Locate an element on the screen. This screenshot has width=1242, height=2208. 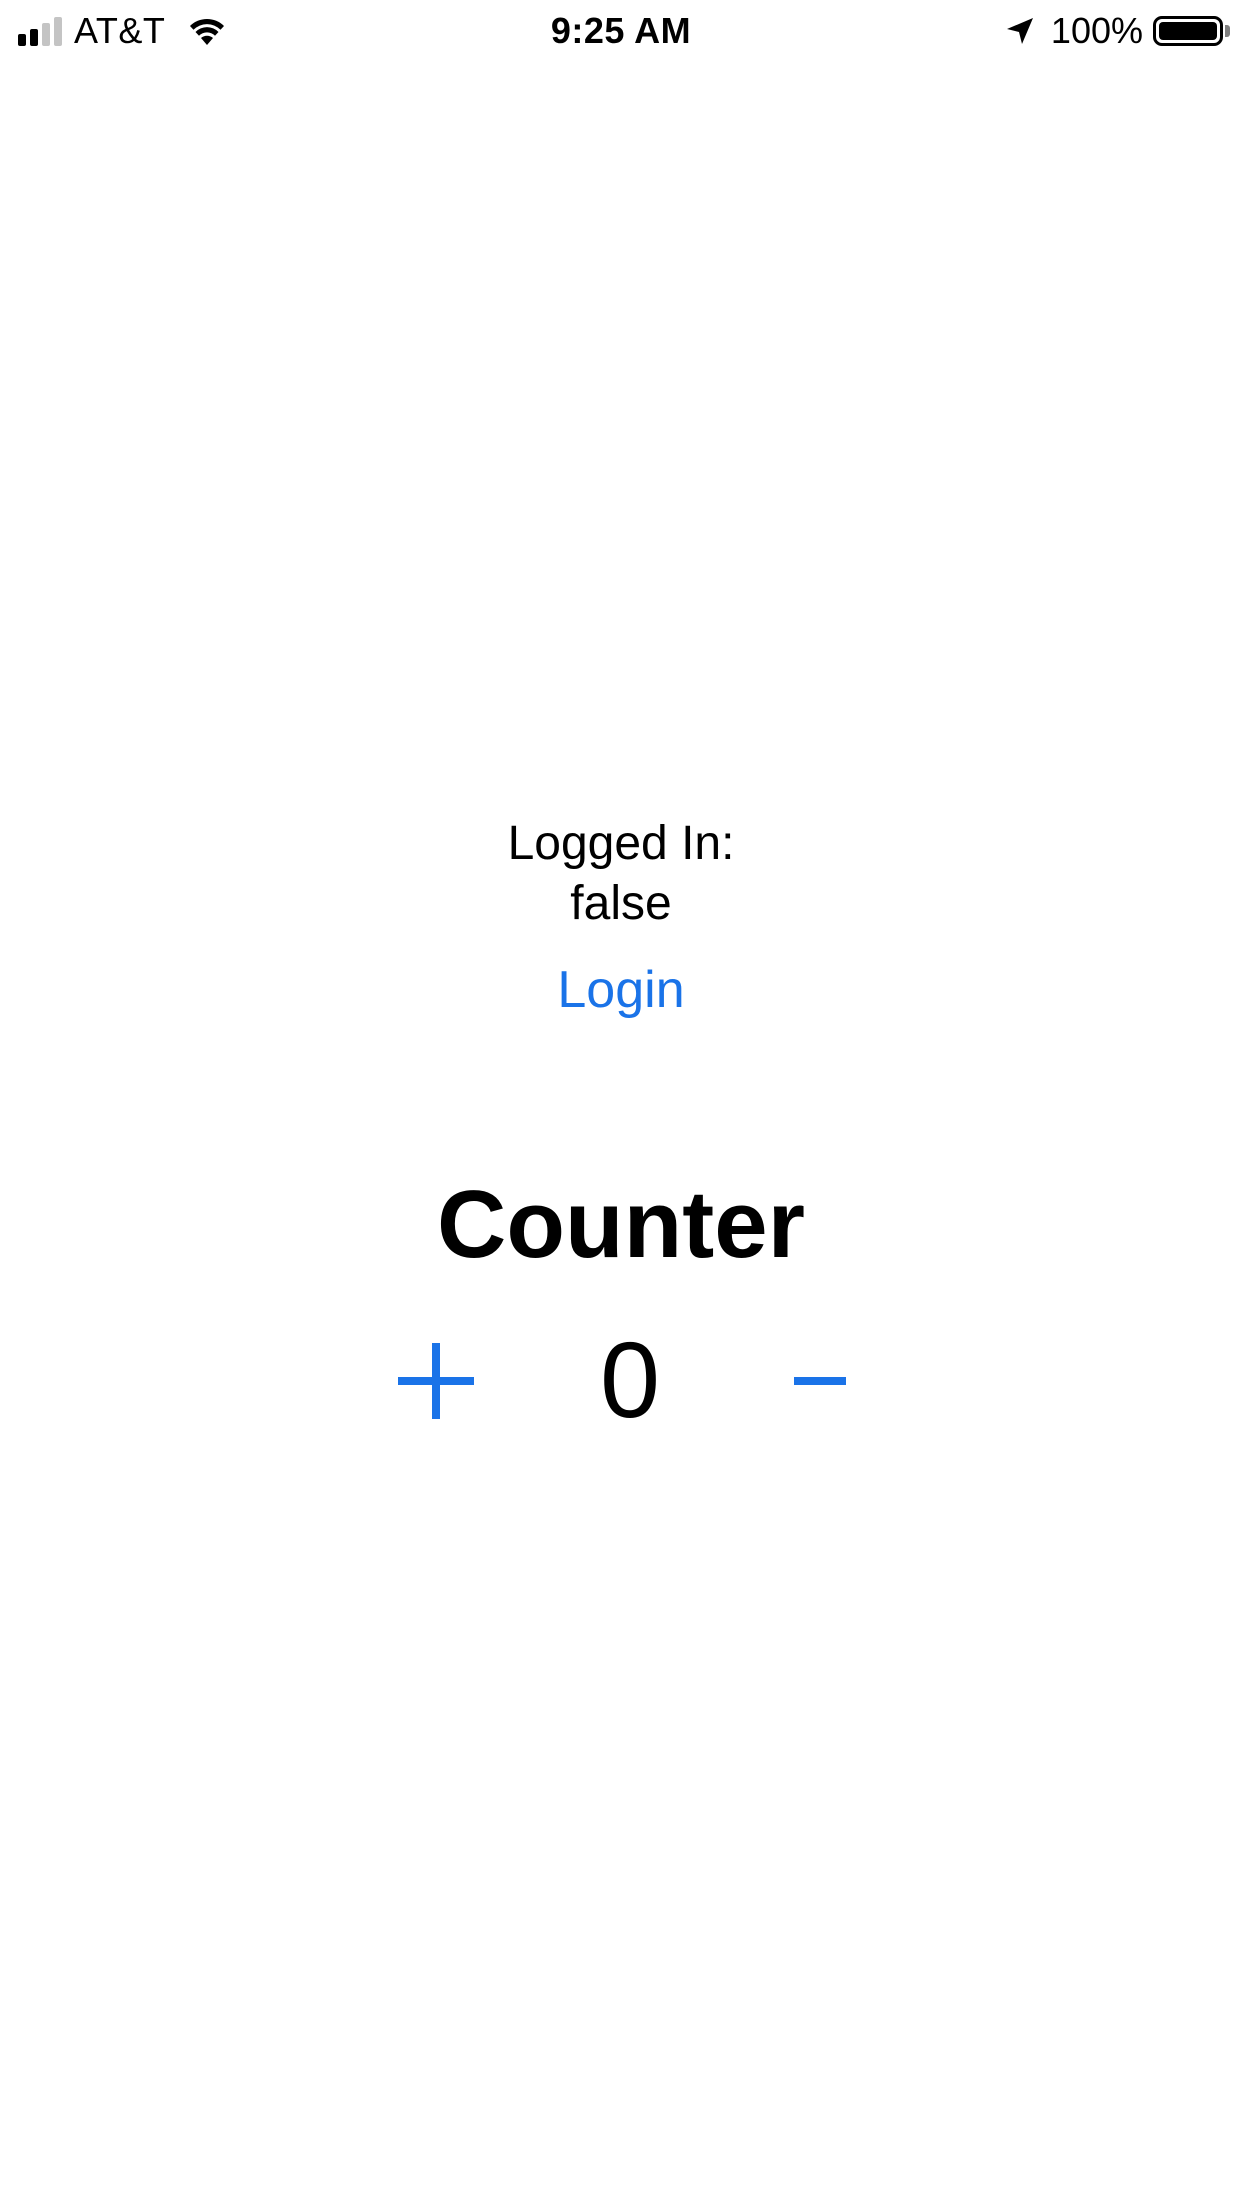
increment-button is located at coordinates (436, 1381).